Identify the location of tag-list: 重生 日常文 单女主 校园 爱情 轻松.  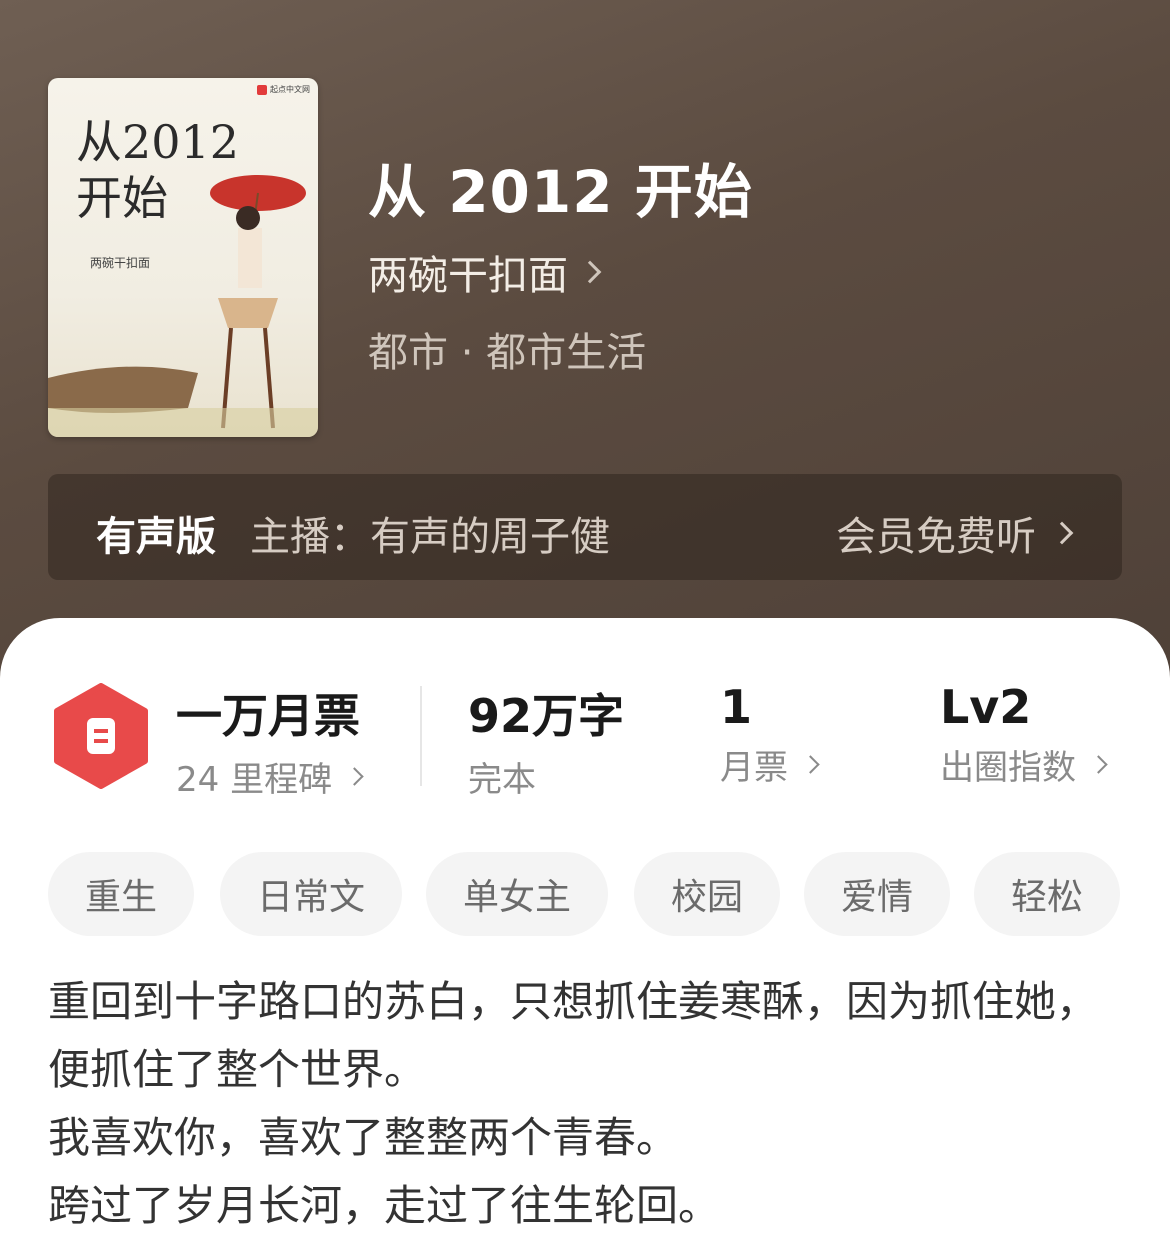
(588, 894).